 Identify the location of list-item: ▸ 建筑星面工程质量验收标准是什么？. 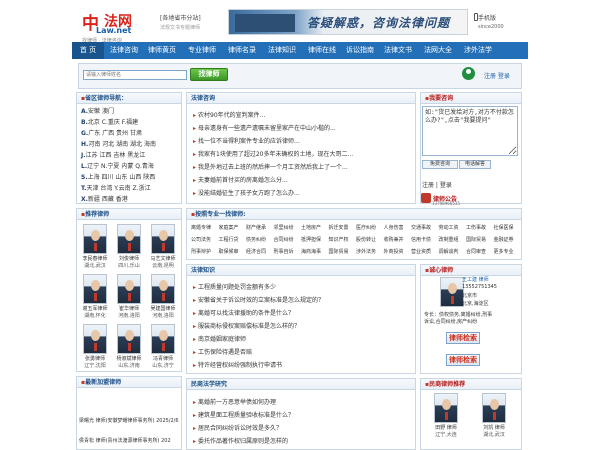
(243, 414).